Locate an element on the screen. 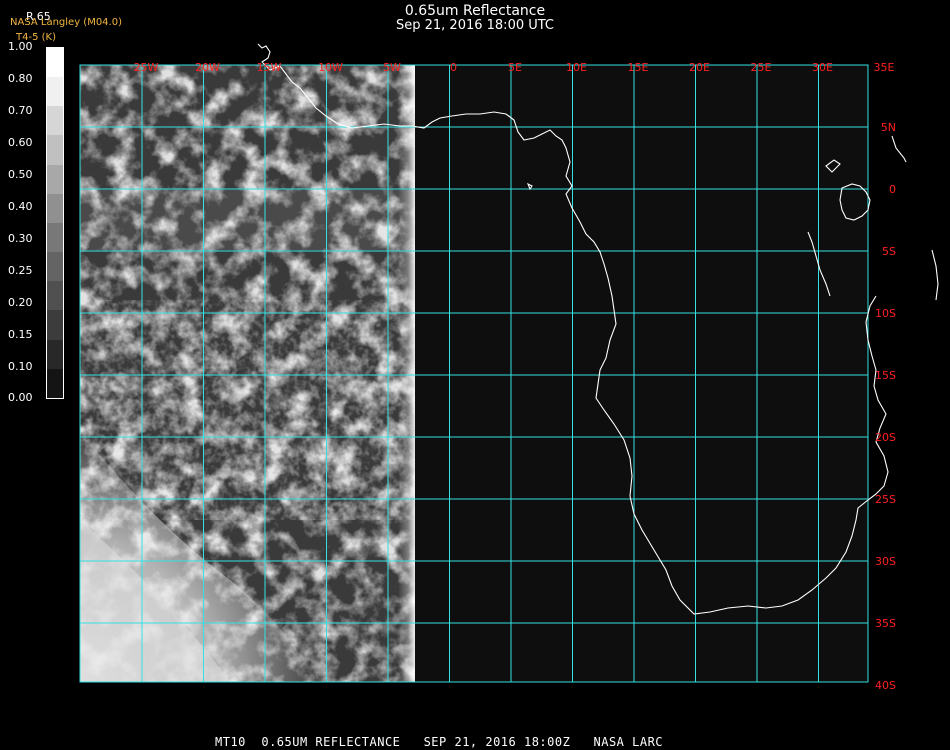  reflectance-colorbar is located at coordinates (55, 223).